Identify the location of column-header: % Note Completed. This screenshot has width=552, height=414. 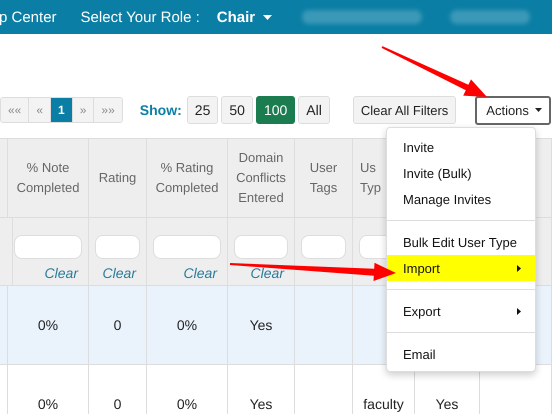
(48, 178).